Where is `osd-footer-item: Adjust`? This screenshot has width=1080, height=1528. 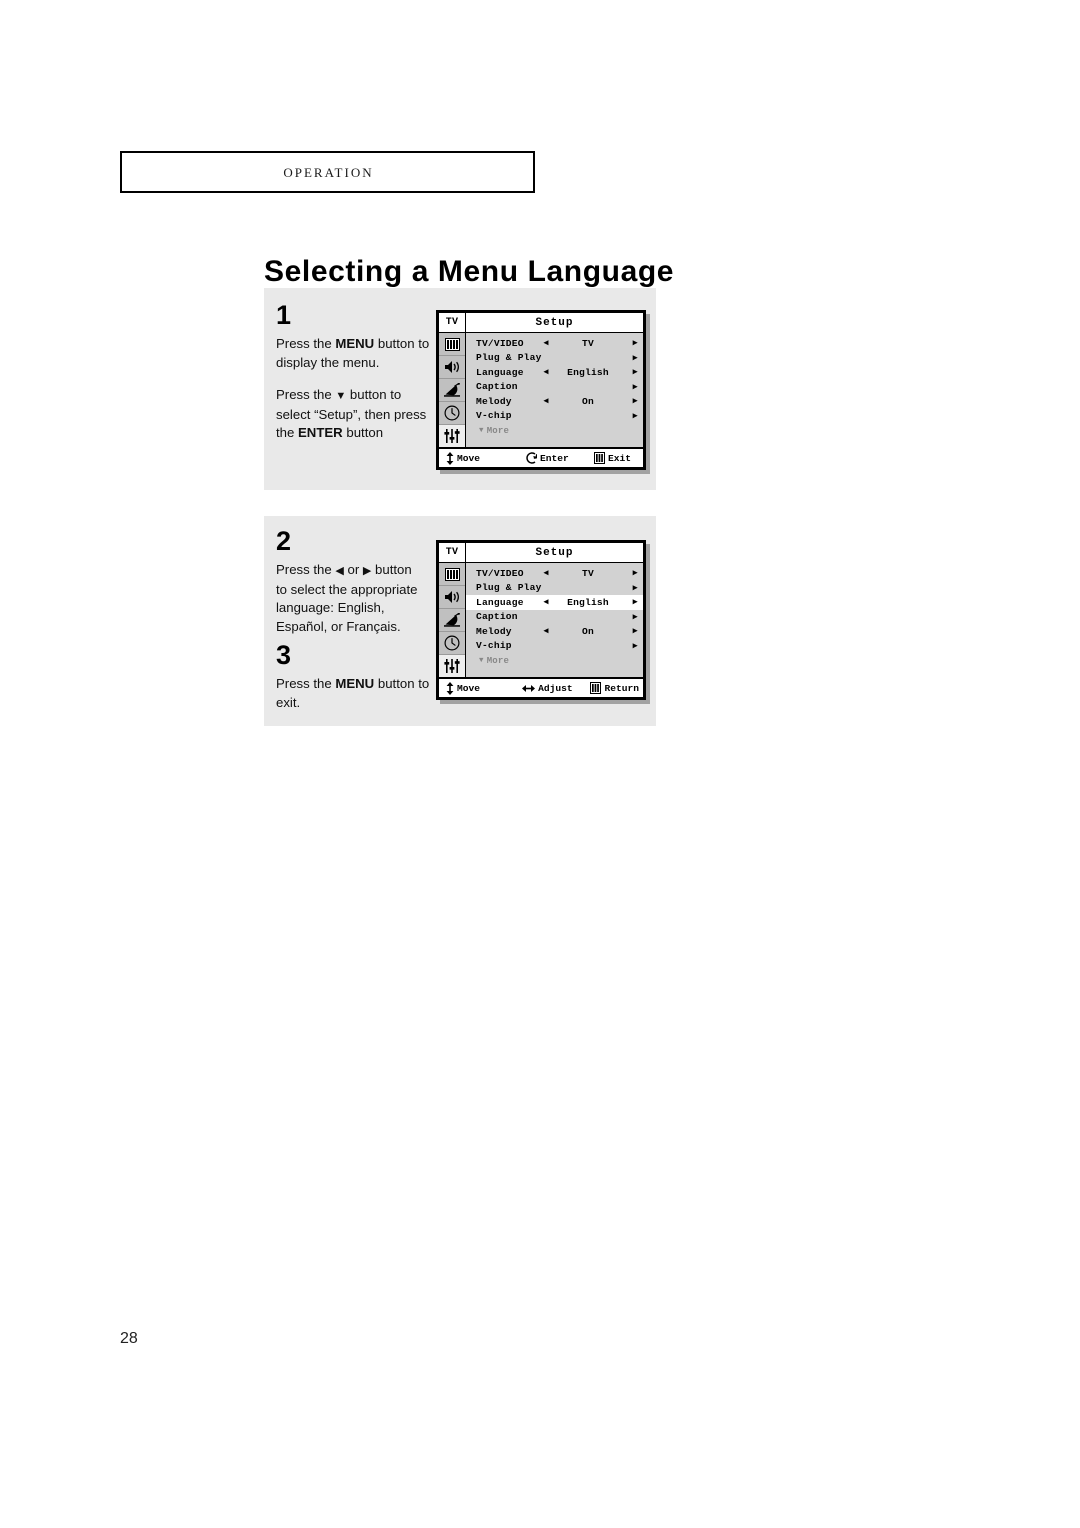 osd-footer-item: Adjust is located at coordinates (556, 688).